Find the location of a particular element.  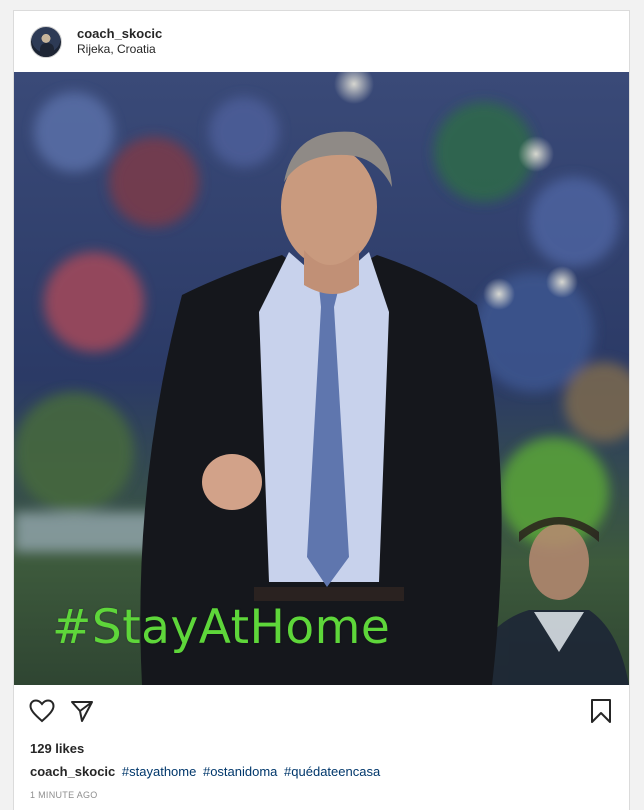

location-link: Rijeka, Croatia is located at coordinates (119, 49).